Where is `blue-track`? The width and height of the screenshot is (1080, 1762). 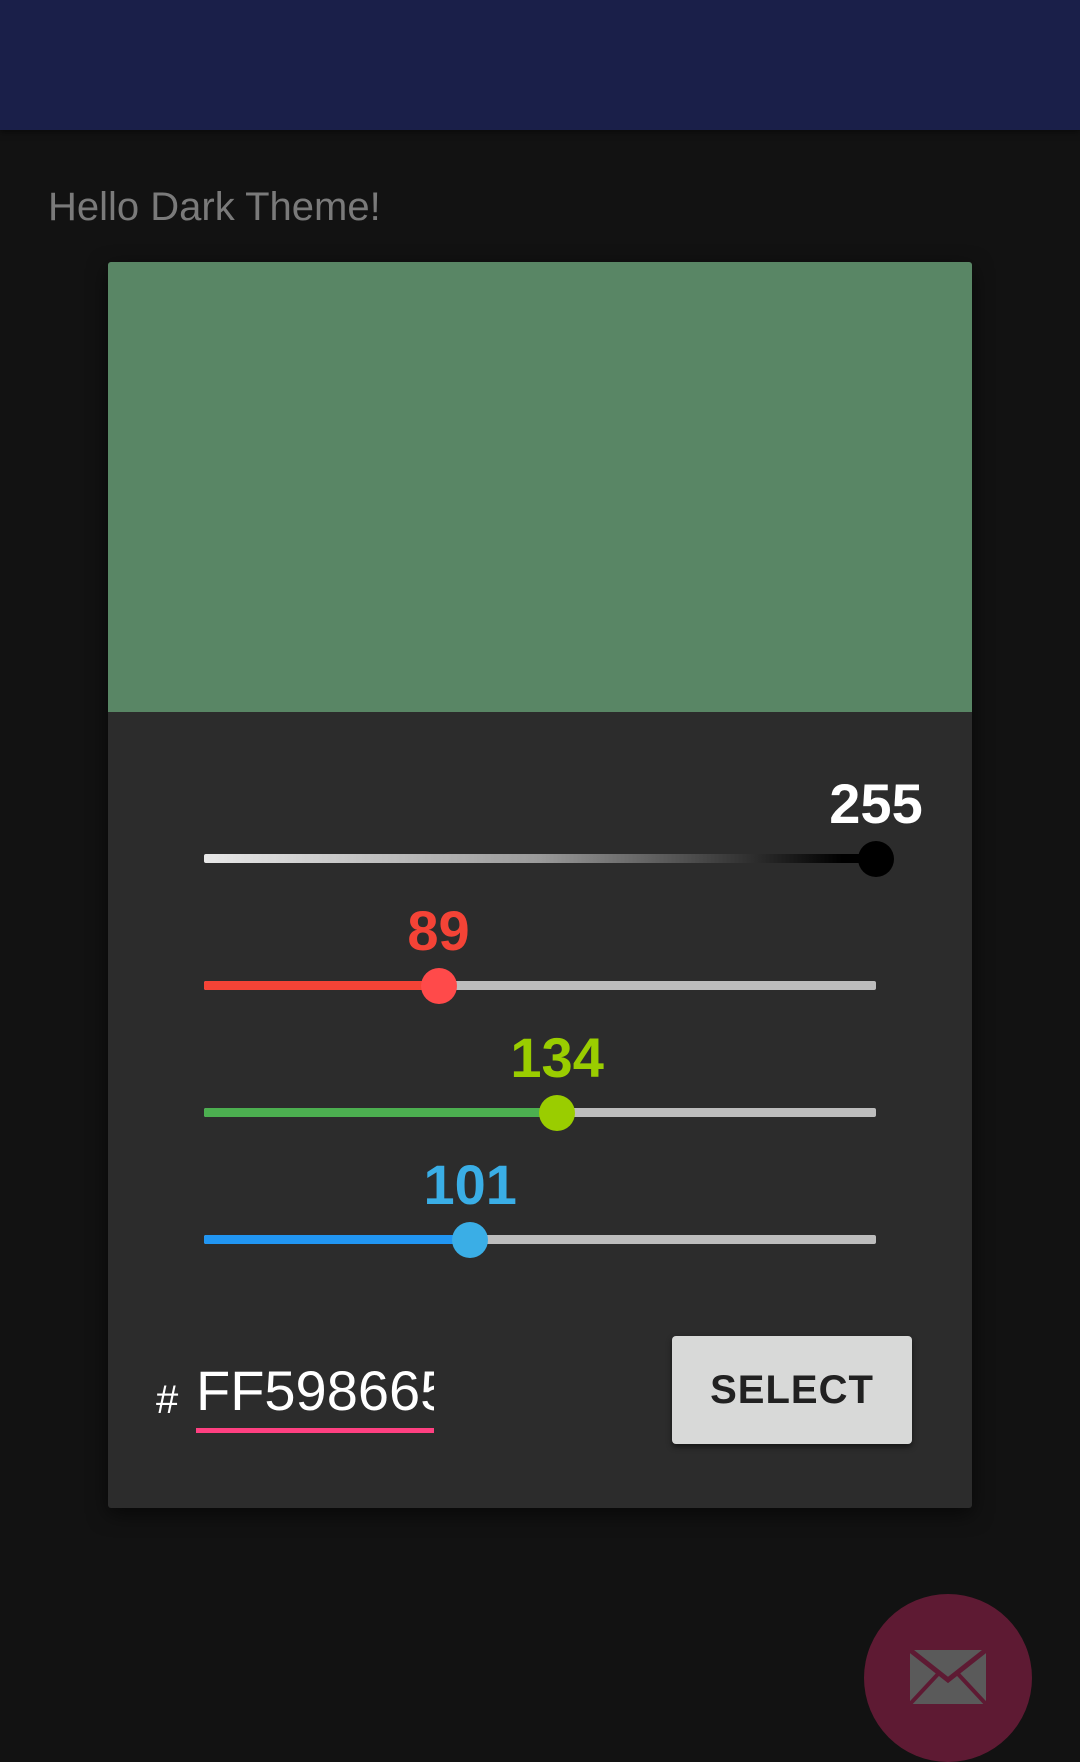 blue-track is located at coordinates (540, 1239).